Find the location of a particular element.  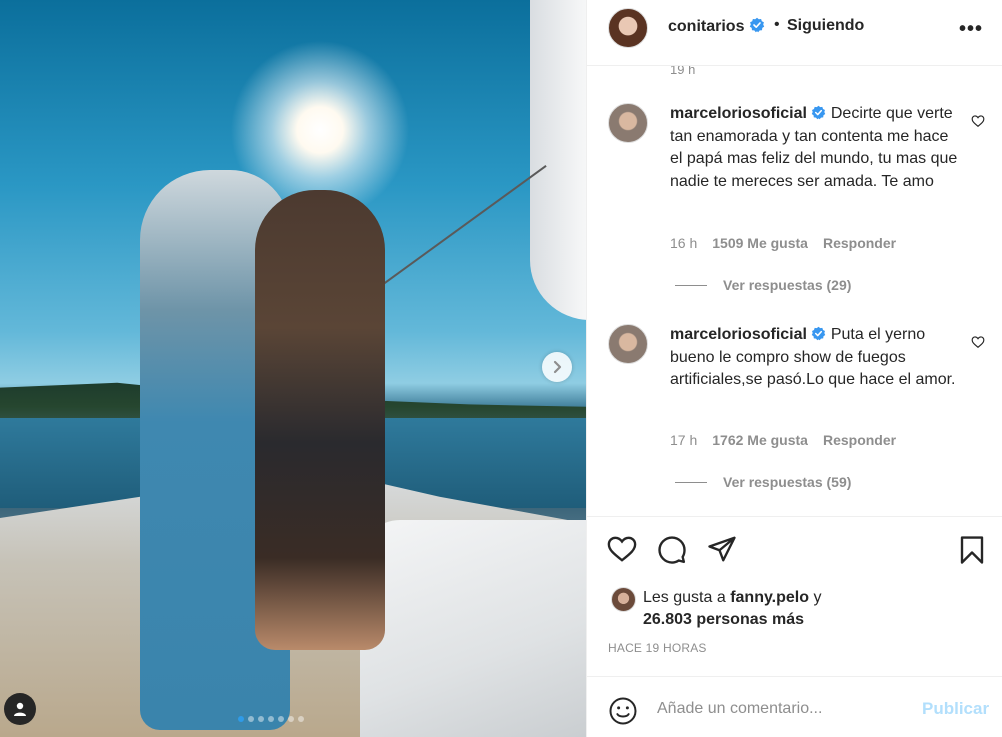

more-icon: ••• is located at coordinates (971, 29).